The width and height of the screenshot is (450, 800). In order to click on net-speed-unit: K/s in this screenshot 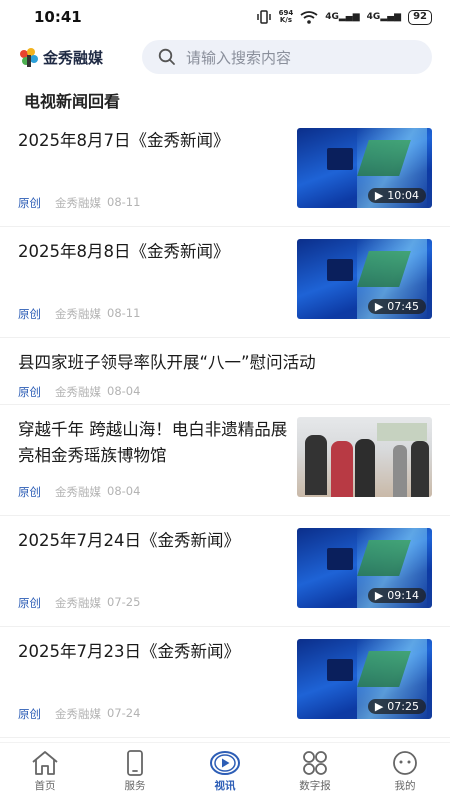, I will do `click(285, 20)`.